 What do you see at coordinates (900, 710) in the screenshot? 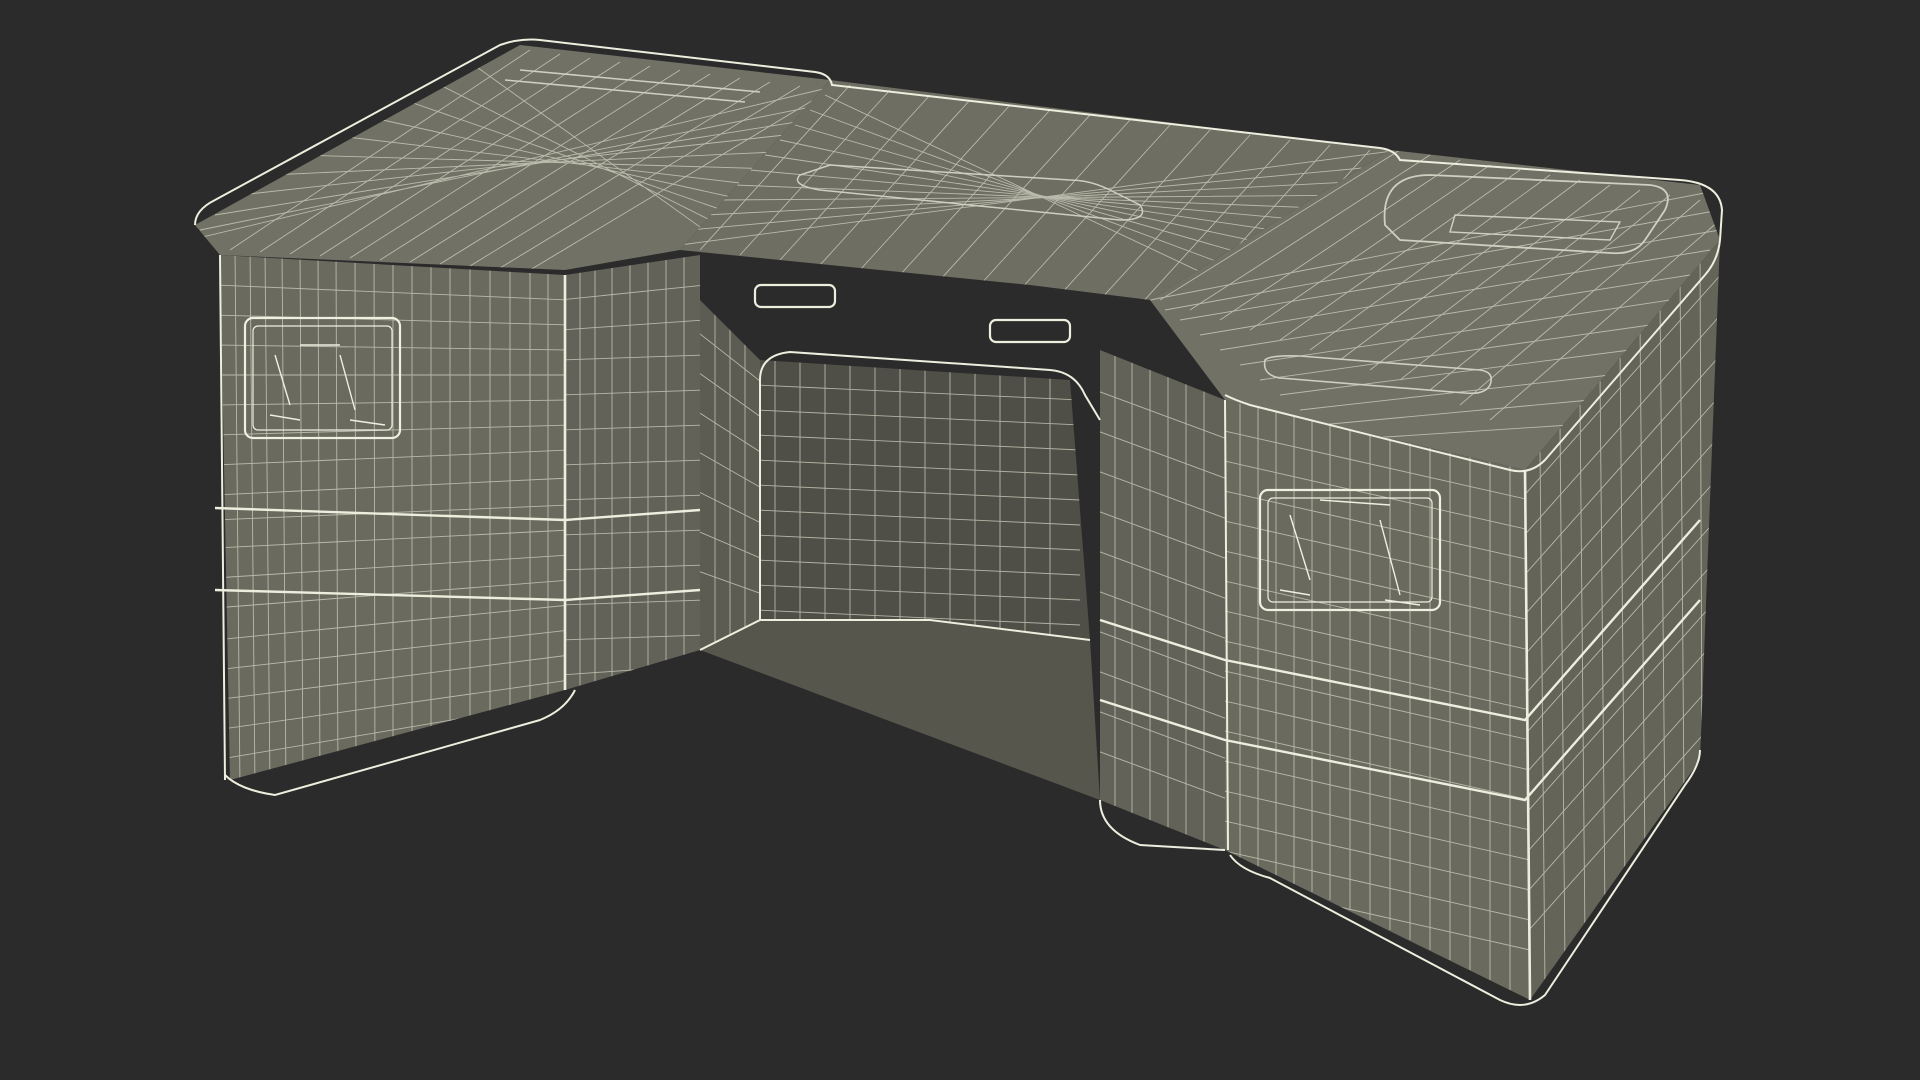
I see `knee-hole-floor` at bounding box center [900, 710].